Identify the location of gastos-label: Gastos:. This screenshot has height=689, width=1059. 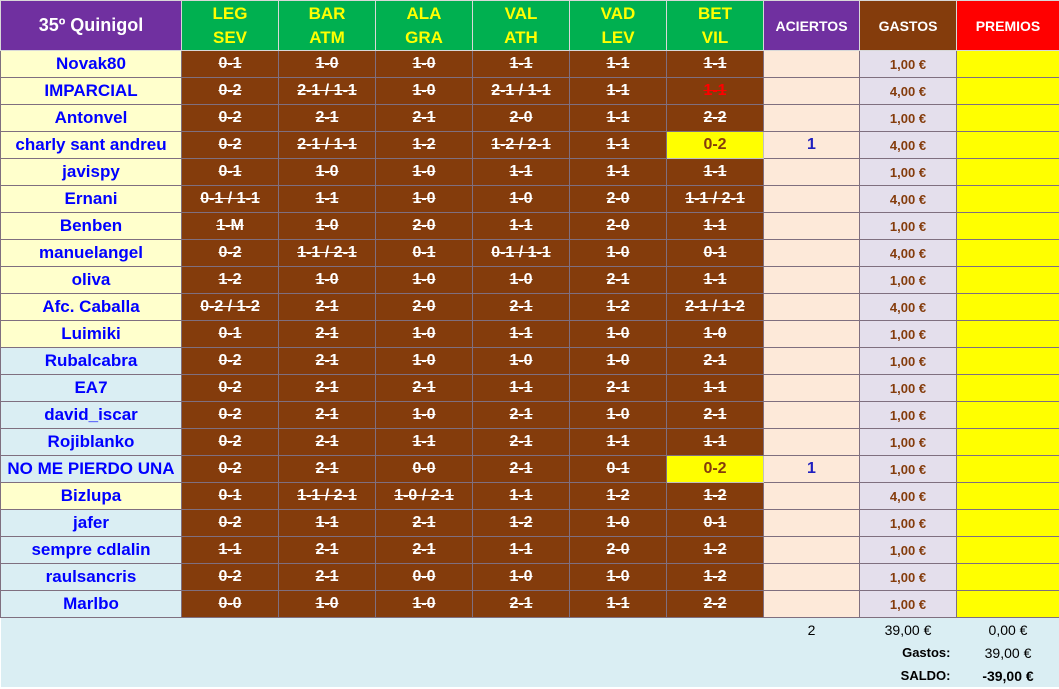
(908, 652).